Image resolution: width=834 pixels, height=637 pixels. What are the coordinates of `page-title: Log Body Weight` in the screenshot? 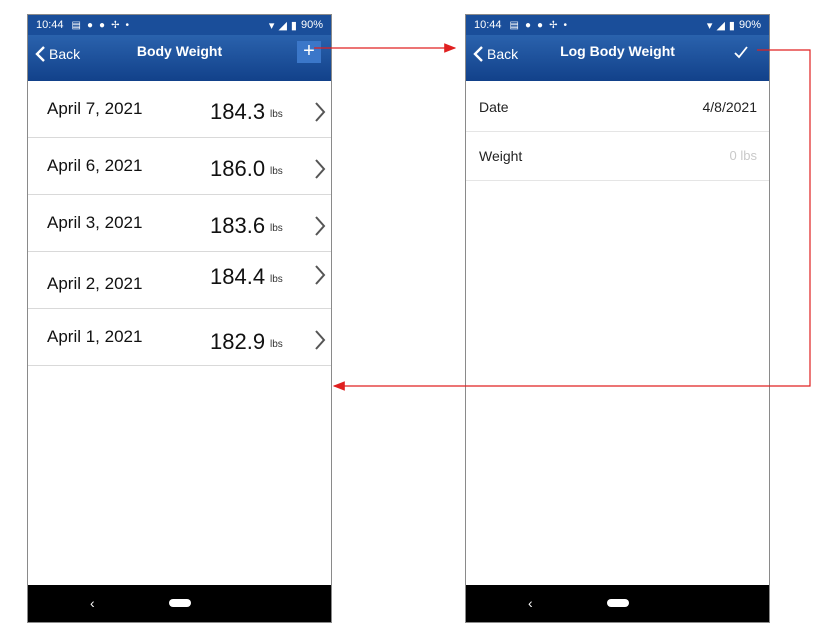 It's located at (617, 51).